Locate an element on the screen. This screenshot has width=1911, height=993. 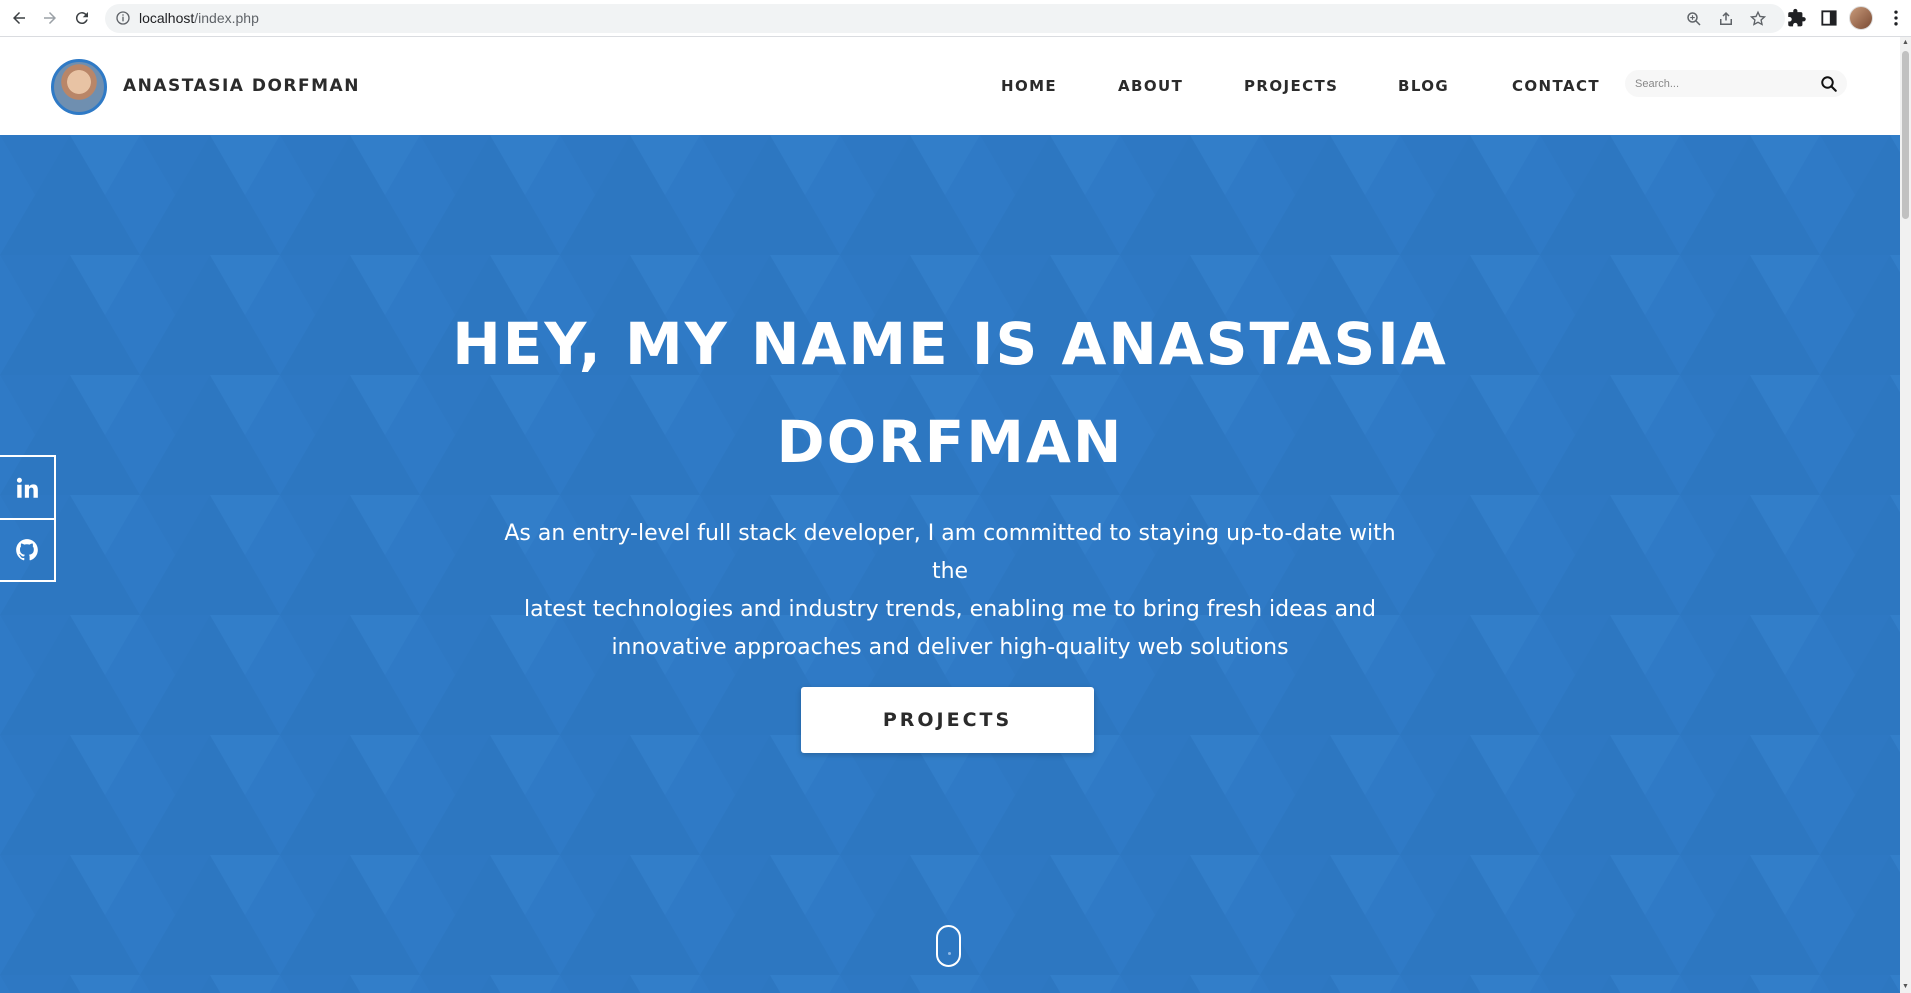
scroll-indicator-dot is located at coordinates (949, 953).